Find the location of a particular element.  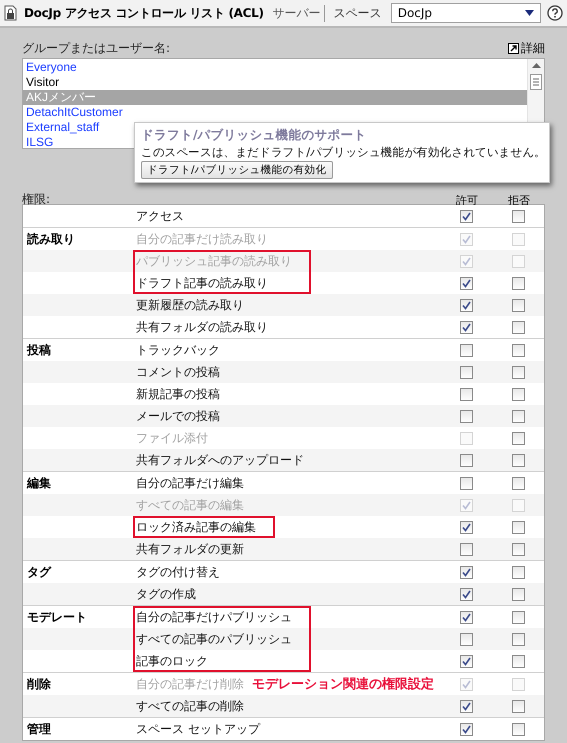

annotation: モデレーション関連の権限設定 is located at coordinates (343, 684).